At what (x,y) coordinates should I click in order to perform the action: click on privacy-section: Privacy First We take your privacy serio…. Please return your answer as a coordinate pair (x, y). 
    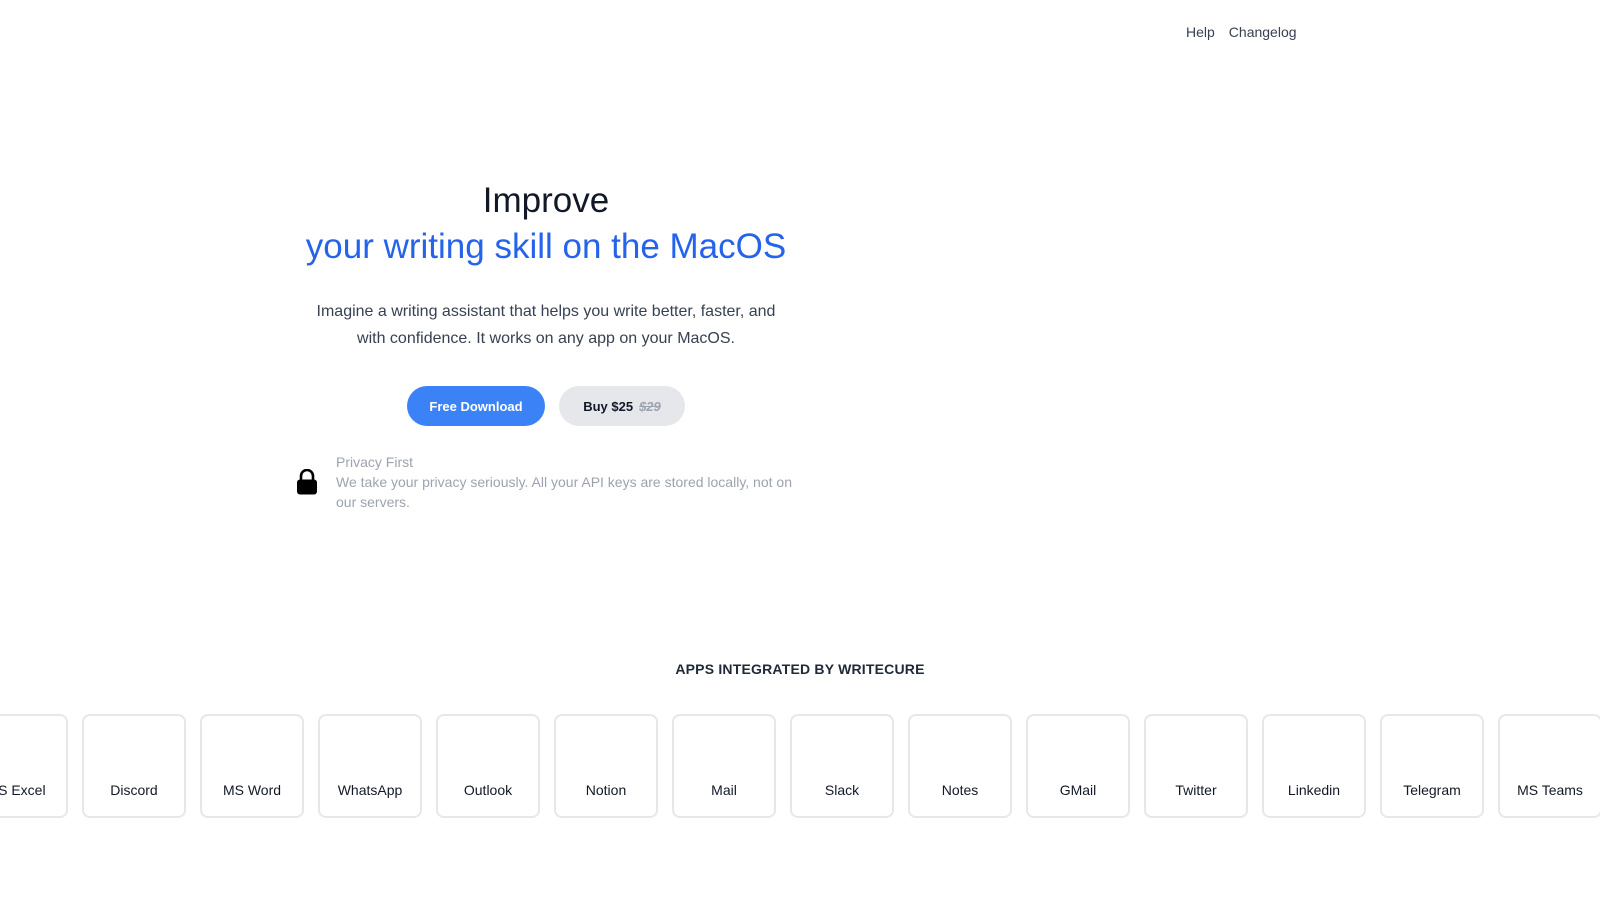
    Looking at the image, I should click on (546, 482).